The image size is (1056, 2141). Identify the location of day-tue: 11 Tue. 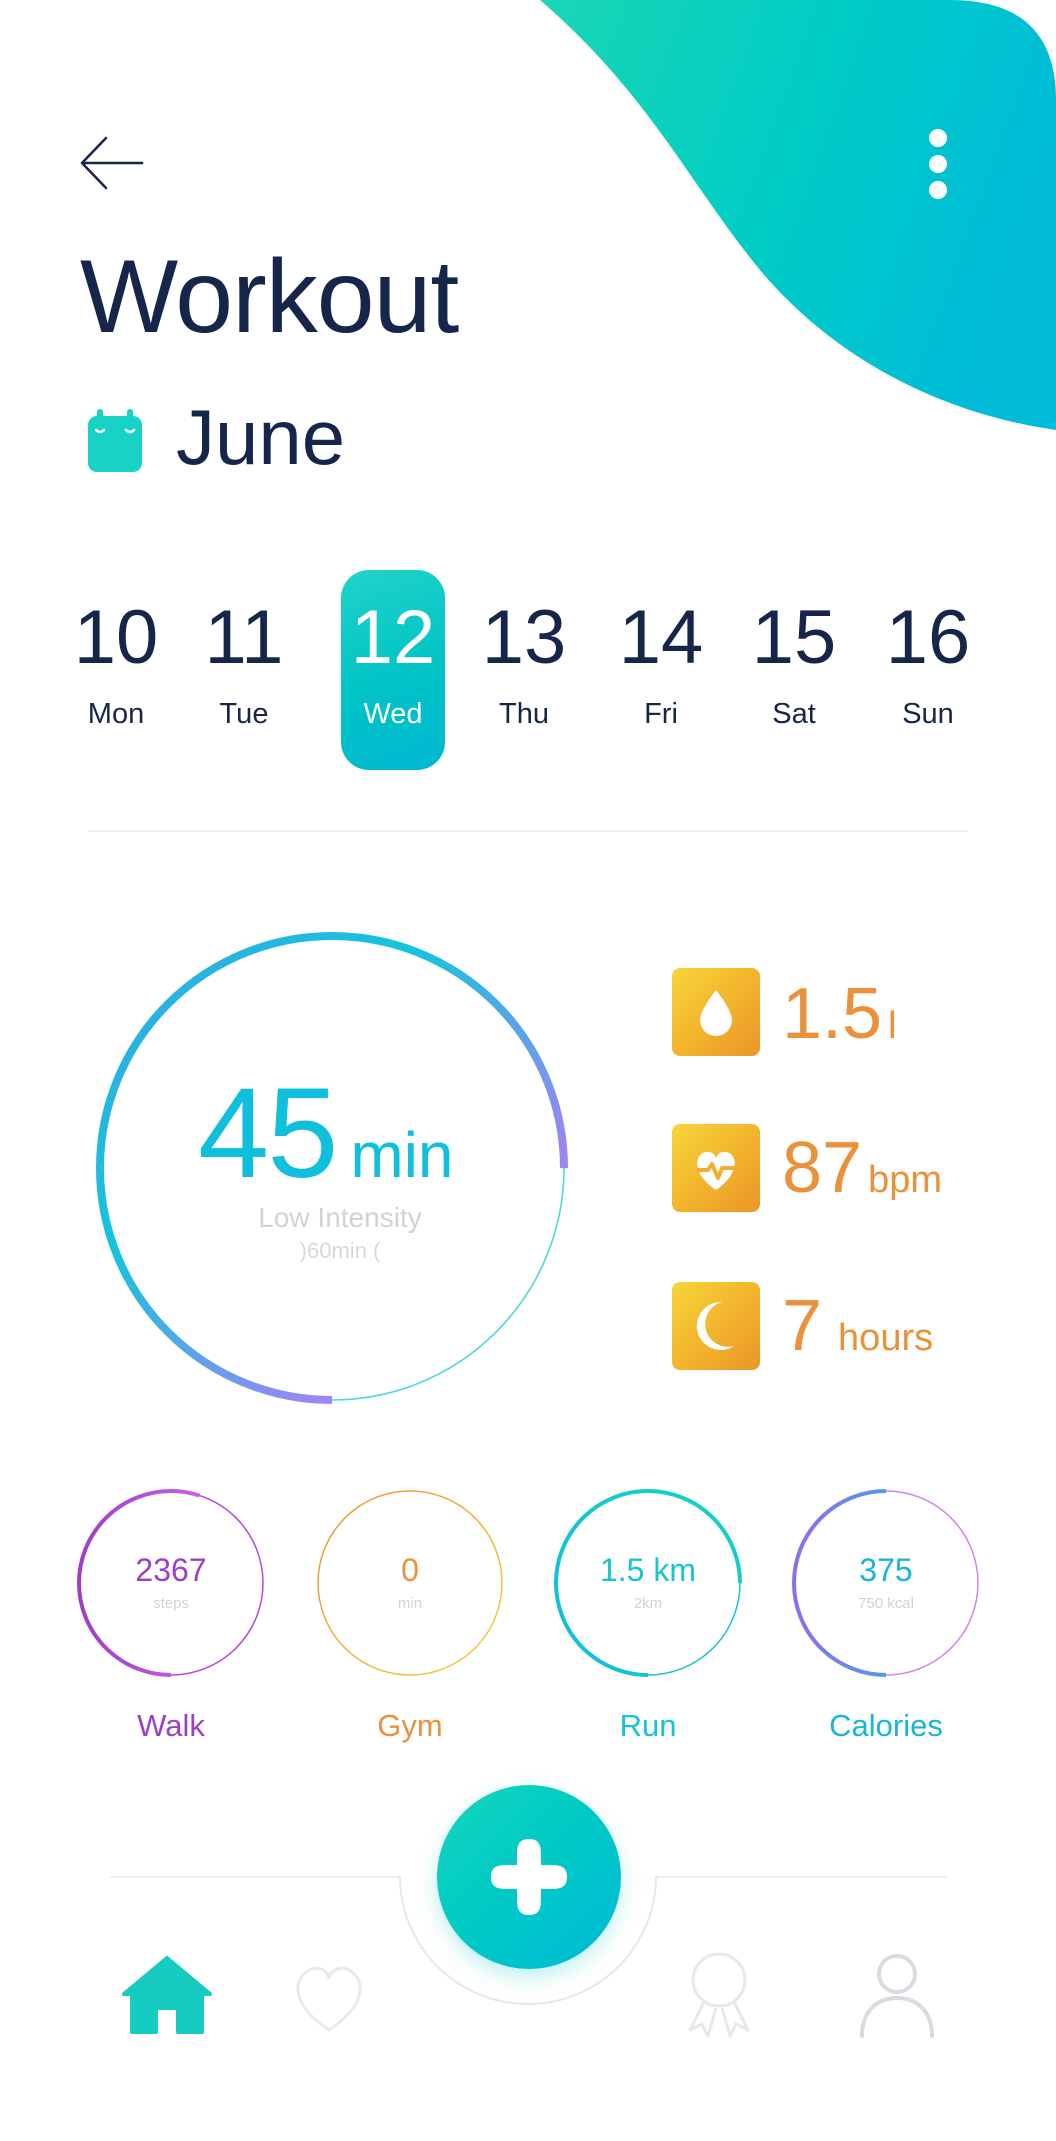
(244, 670).